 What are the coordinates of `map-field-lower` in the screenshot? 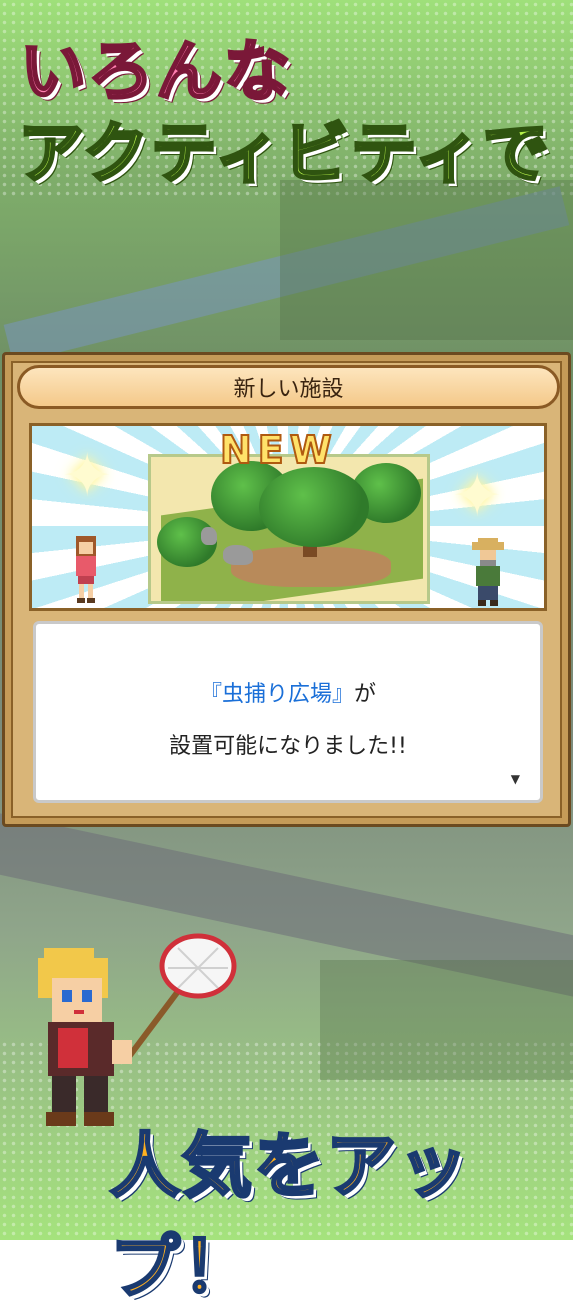 It's located at (446, 1020).